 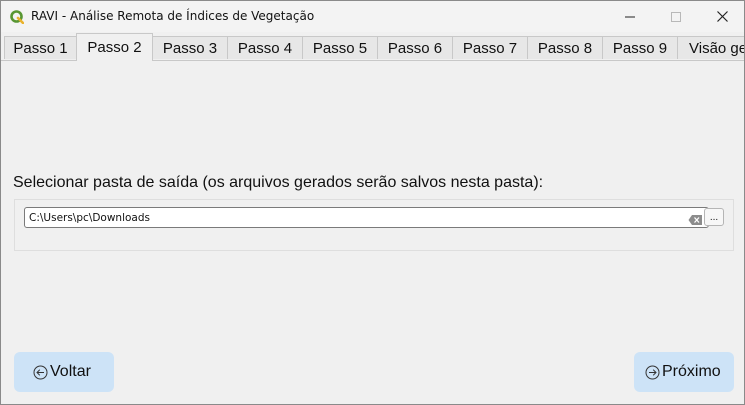 I want to click on back-button-label: Voltar, so click(x=70, y=371).